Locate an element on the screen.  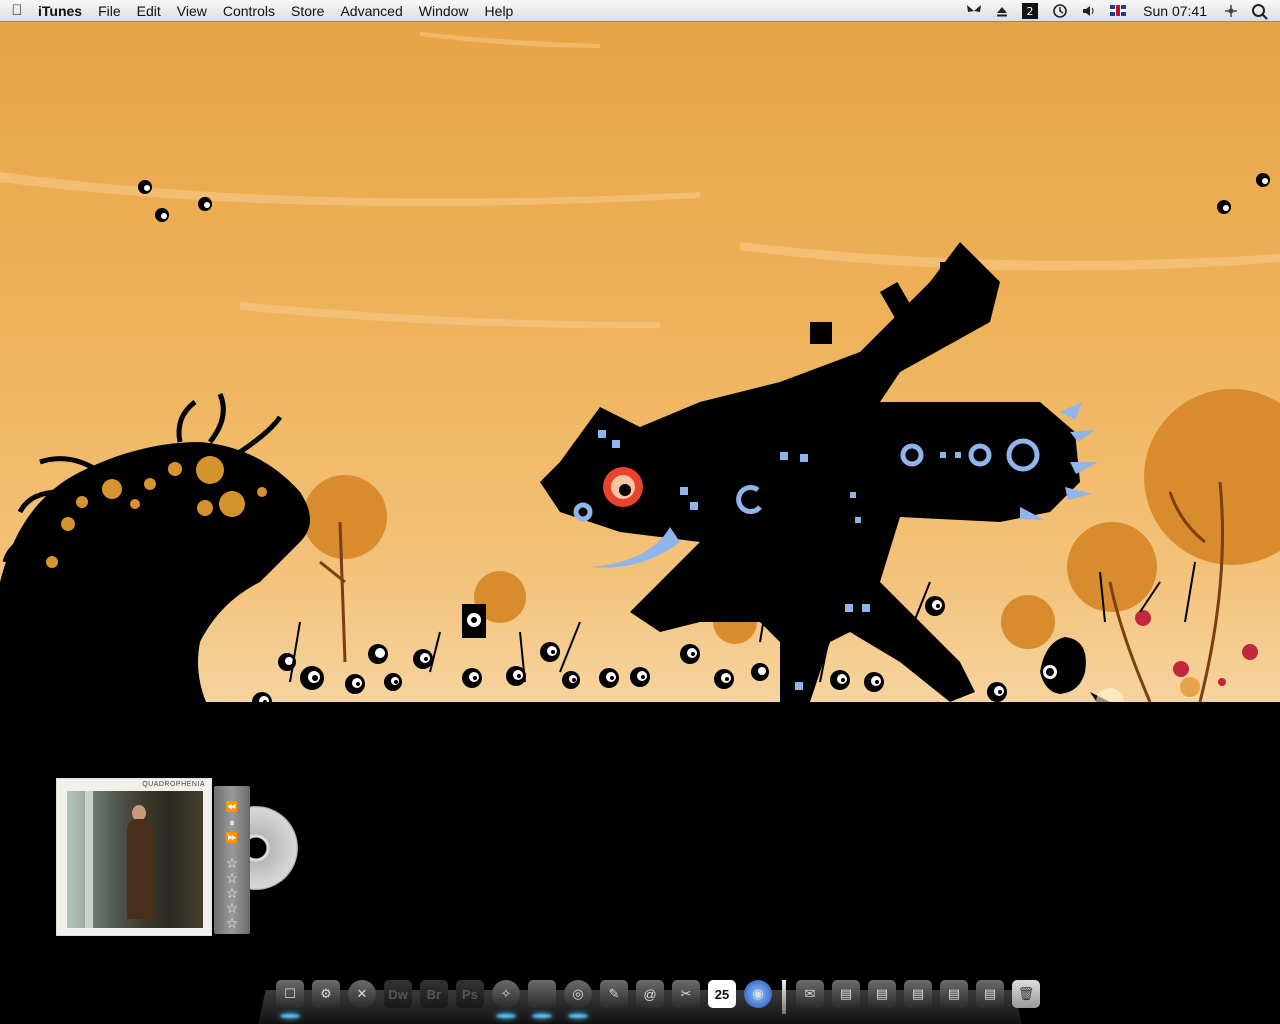
spaces-icon: 2 is located at coordinates (1030, 11).